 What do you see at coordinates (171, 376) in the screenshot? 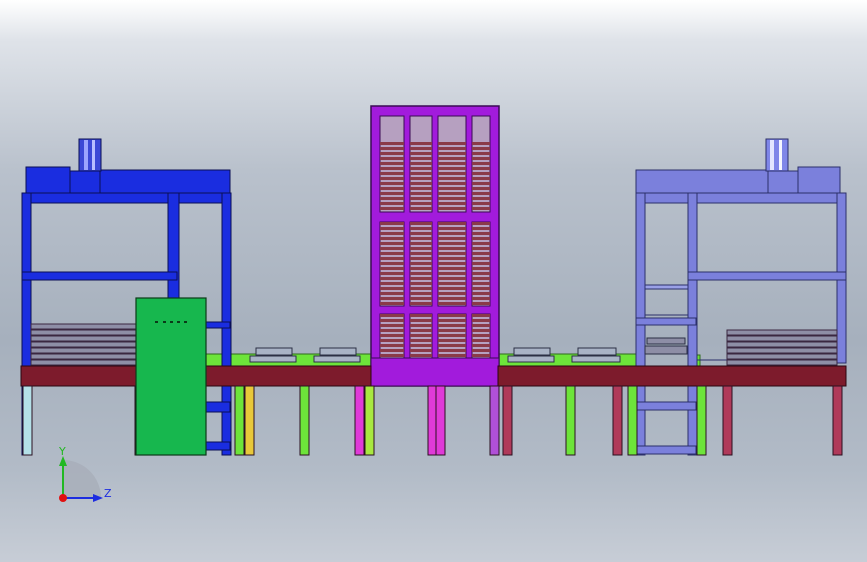
I see `control-cabinet` at bounding box center [171, 376].